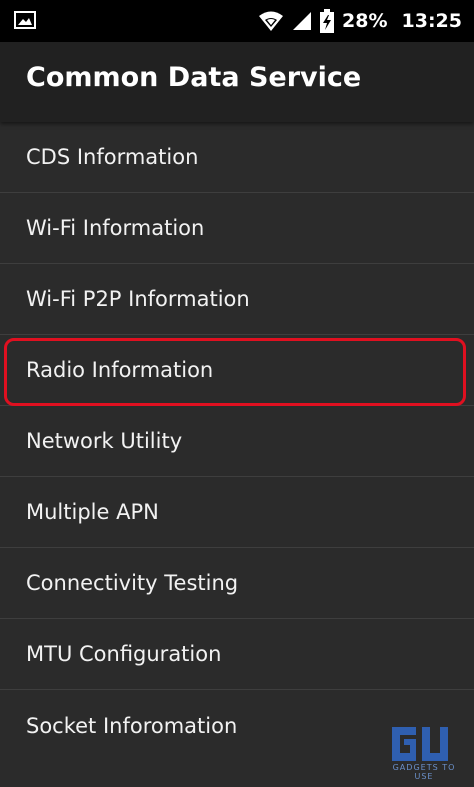  Describe the element at coordinates (431, 21) in the screenshot. I see `clock: 13:25` at that location.